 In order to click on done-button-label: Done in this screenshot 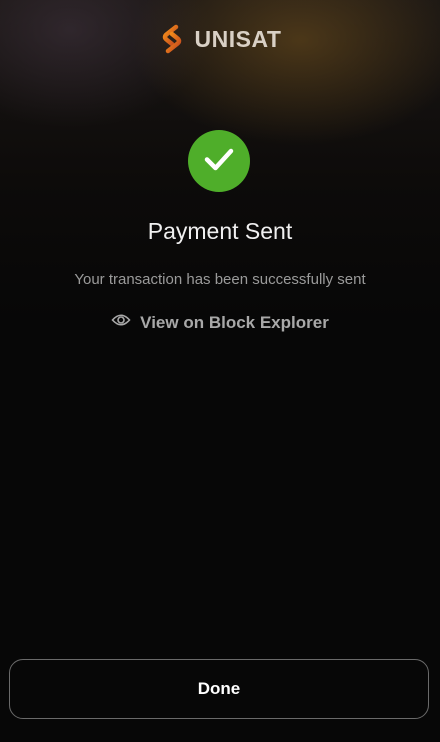, I will do `click(219, 688)`.